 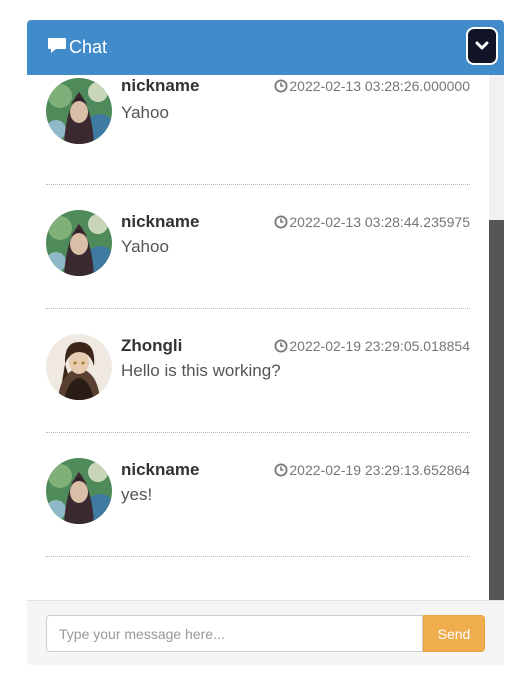 What do you see at coordinates (57, 45) in the screenshot?
I see `comment-icon` at bounding box center [57, 45].